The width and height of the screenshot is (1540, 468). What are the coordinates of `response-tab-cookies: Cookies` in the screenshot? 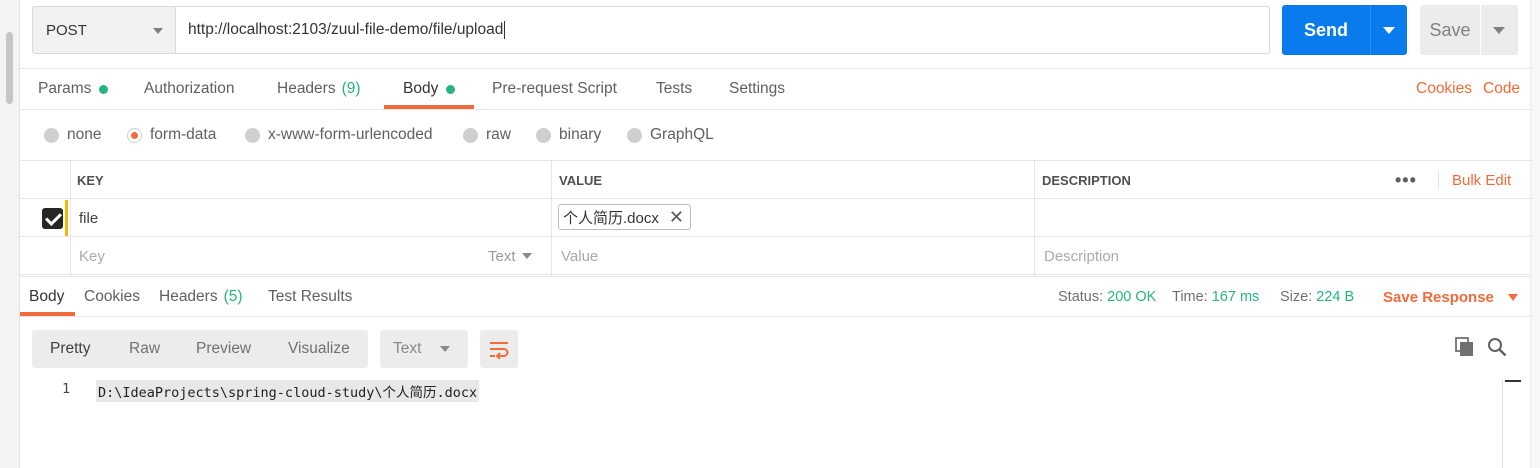 It's located at (112, 297).